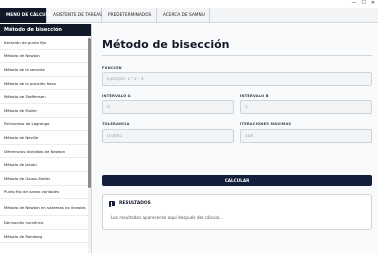 This screenshot has width=378, height=253. What do you see at coordinates (306, 136) in the screenshot?
I see `iteraciones-input` at bounding box center [306, 136].